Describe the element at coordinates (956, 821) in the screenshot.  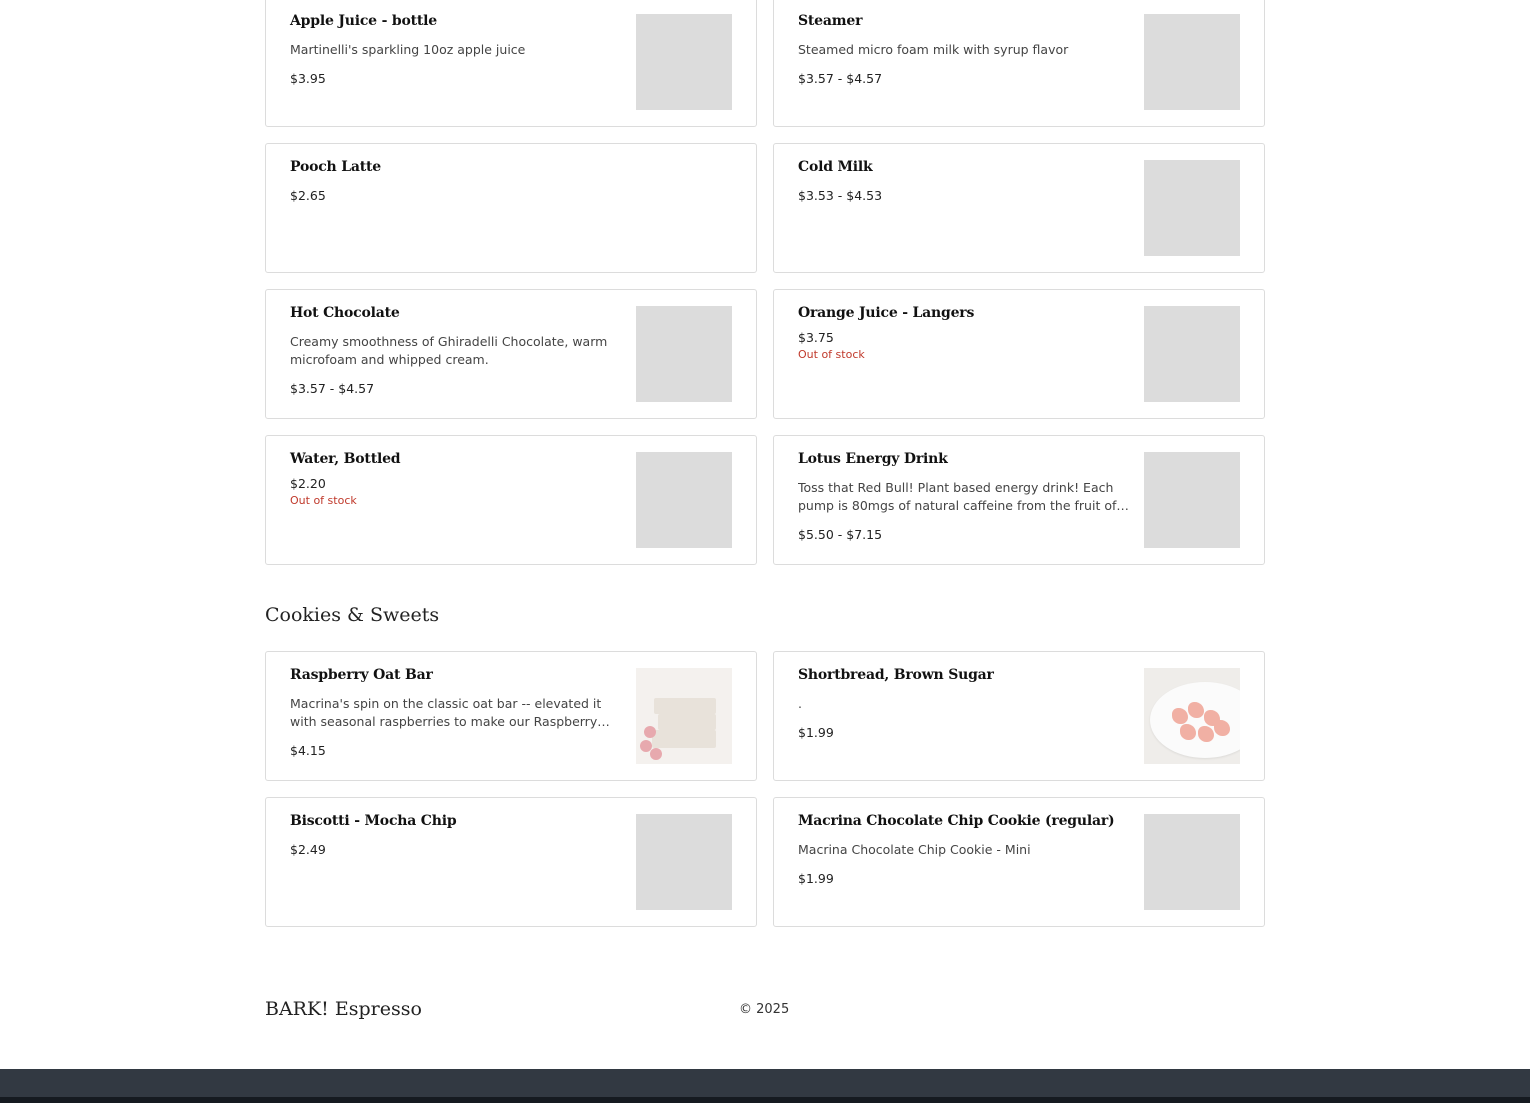
I see `menu-item-name: Macrina Chocolate Chip Cookie (regular)` at that location.